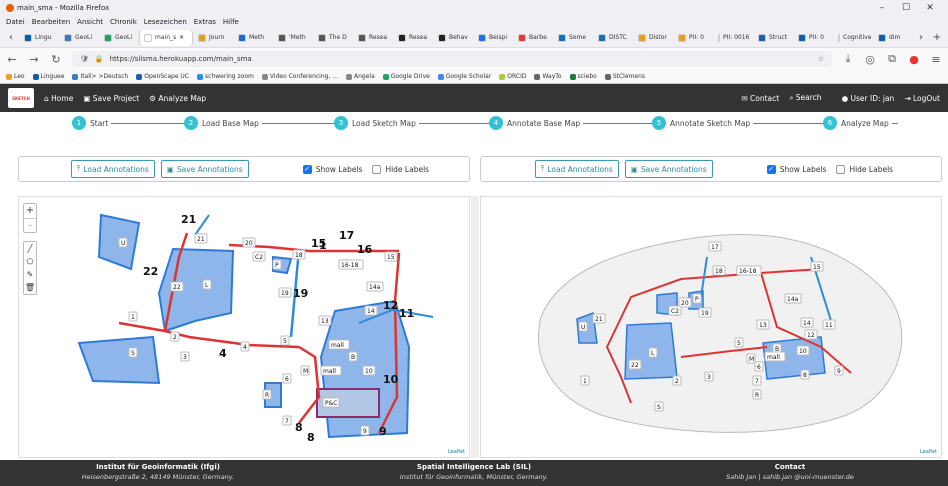 This screenshot has height=486, width=948. Describe the element at coordinates (58, 98) in the screenshot. I see `nav-home: ⌂ Home` at that location.